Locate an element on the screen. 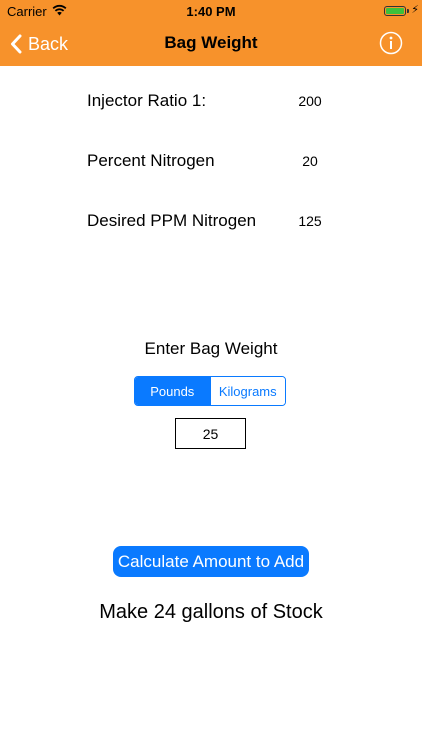 Image resolution: width=422 pixels, height=750 pixels. header-bar: Carrier 1:40 PM ⚡ Back Bag Weight is located at coordinates (211, 33).